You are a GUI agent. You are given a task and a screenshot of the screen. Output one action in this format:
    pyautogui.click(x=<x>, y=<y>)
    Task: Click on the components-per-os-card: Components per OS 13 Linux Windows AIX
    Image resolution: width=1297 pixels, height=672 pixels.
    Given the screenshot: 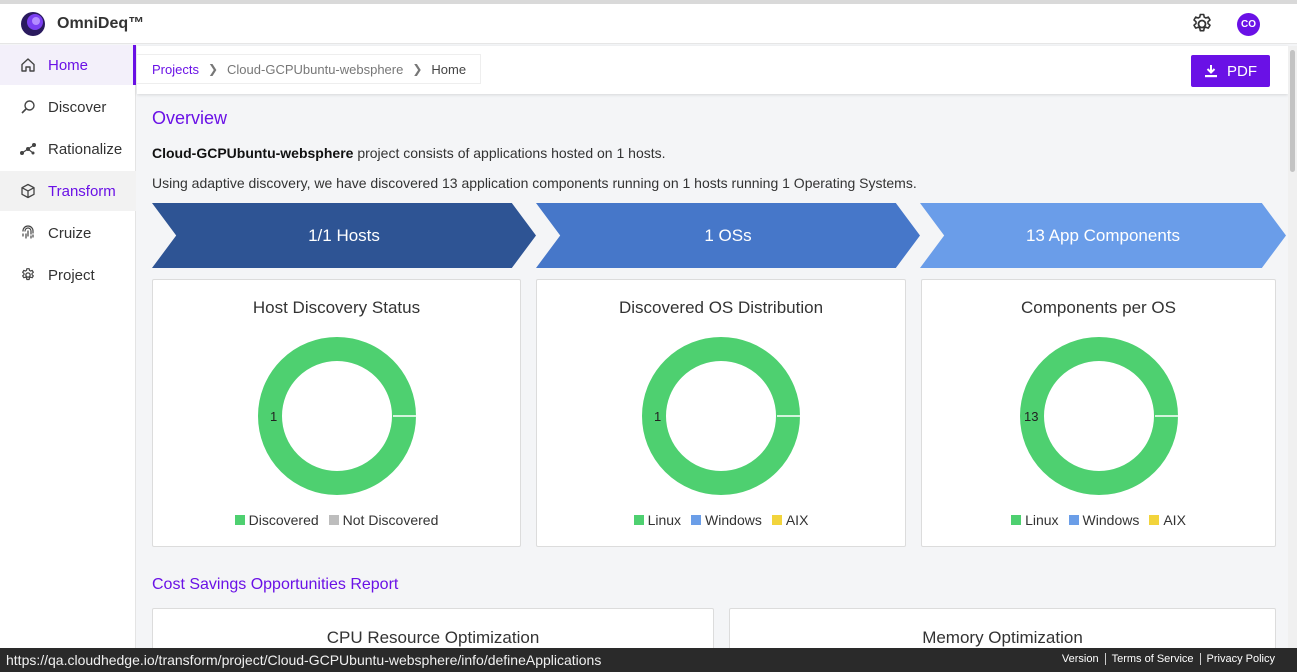 What is the action you would take?
    pyautogui.click(x=1098, y=413)
    